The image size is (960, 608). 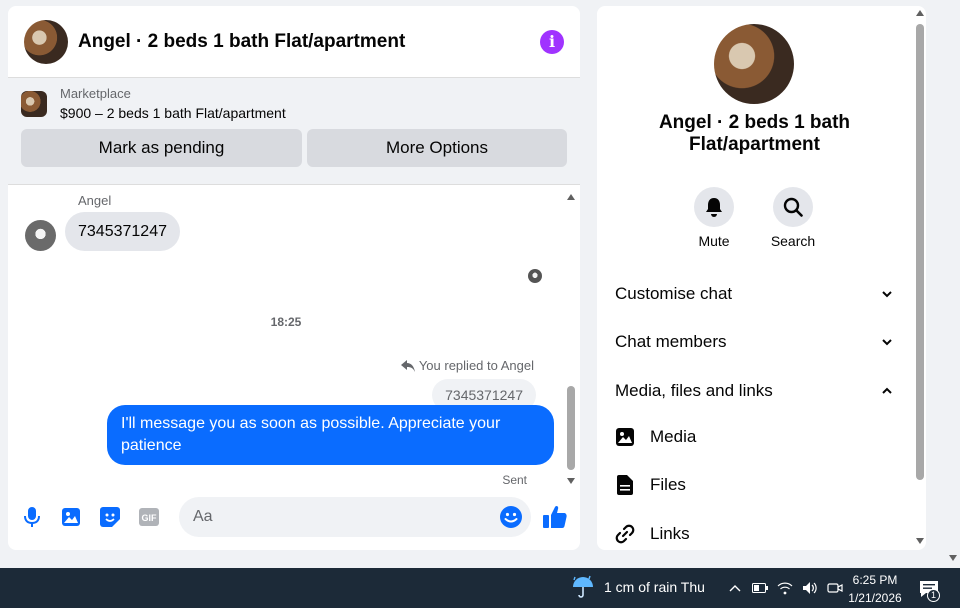 I want to click on section-customise-chat: Customise chat, so click(x=754, y=294).